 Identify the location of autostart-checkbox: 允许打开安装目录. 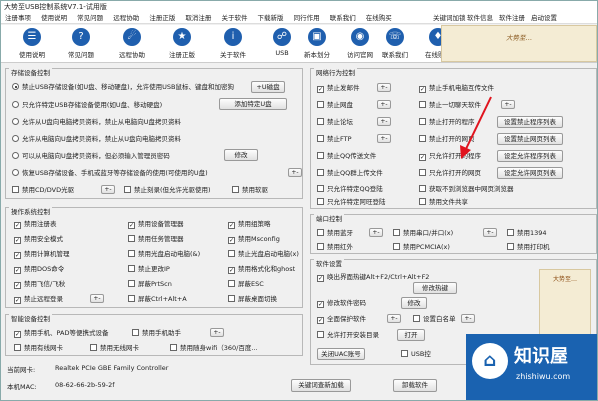
(348, 335).